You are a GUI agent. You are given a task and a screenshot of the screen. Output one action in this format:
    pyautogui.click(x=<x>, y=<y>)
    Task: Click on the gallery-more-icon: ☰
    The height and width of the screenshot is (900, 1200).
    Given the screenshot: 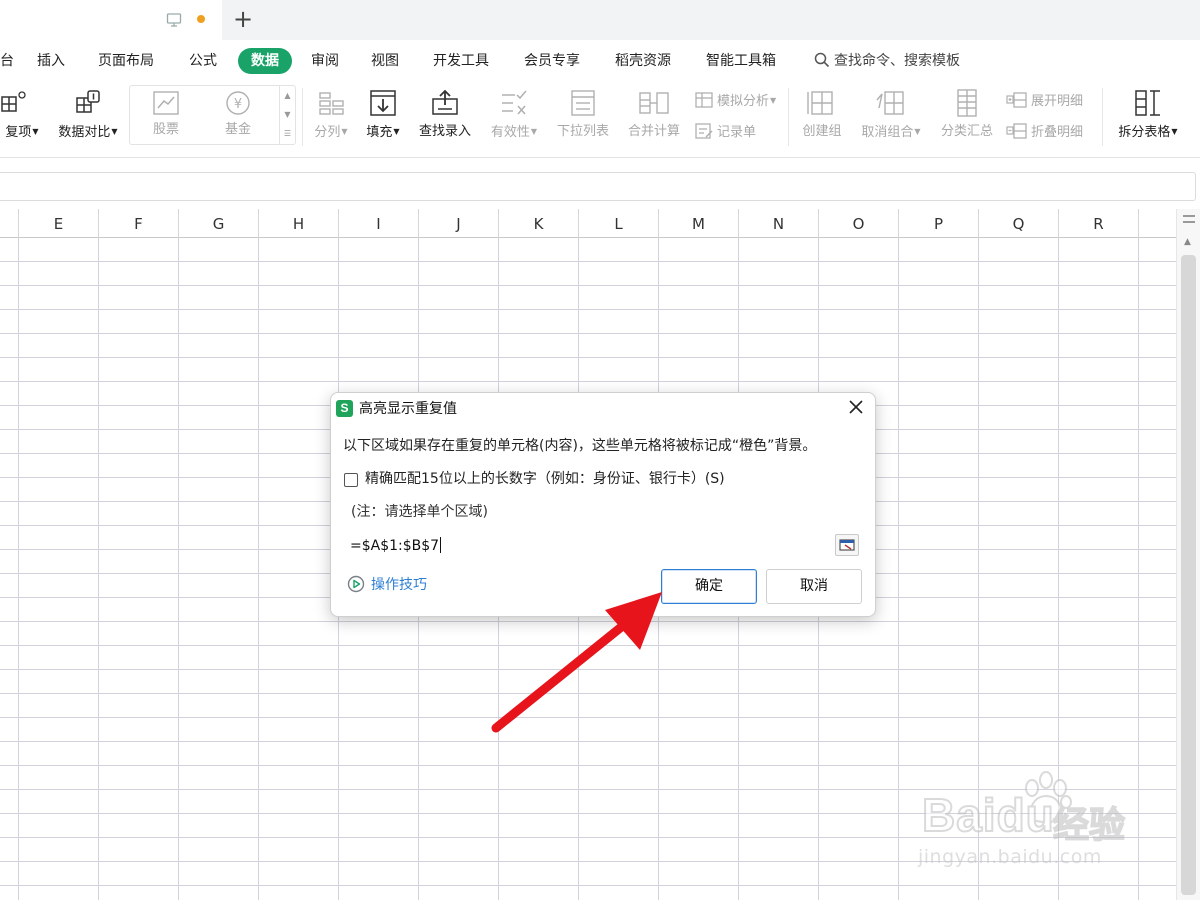 What is the action you would take?
    pyautogui.click(x=287, y=133)
    